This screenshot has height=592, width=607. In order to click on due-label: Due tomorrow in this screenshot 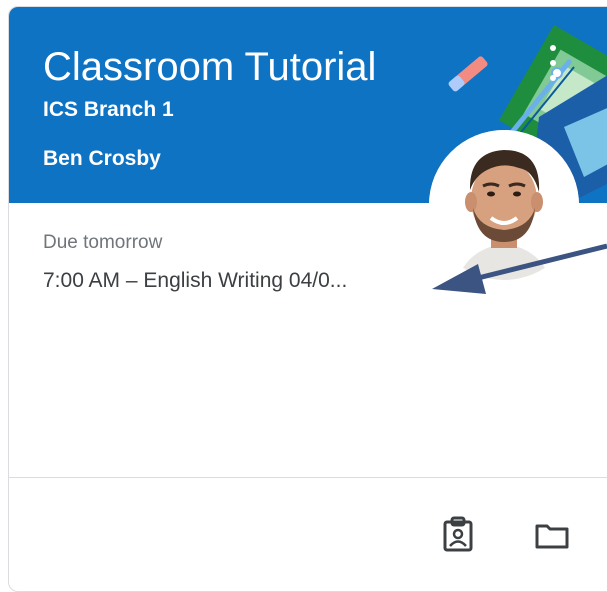, I will do `click(103, 242)`.